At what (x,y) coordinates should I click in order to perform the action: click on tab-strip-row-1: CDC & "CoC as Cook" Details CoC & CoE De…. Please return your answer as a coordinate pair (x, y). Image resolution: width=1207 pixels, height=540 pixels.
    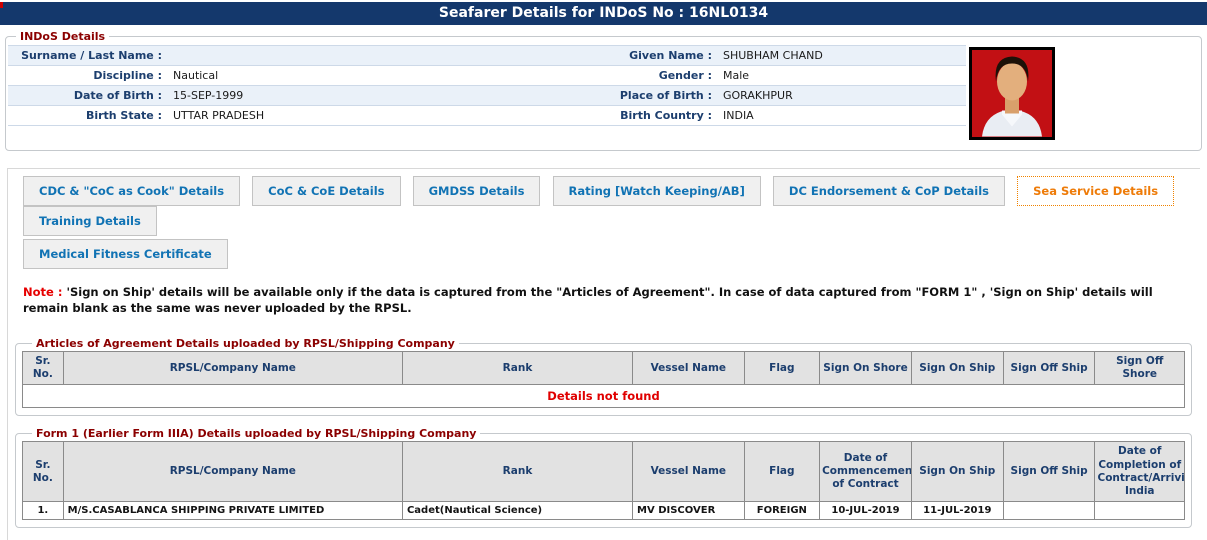
    Looking at the image, I should click on (611, 206).